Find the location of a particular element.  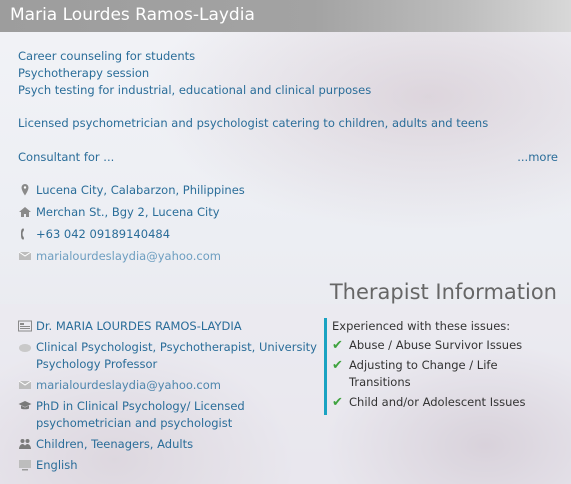

therapist-name-row: Dr. MARIA LOURDES RAMOS-LAYDIA is located at coordinates (168, 326).